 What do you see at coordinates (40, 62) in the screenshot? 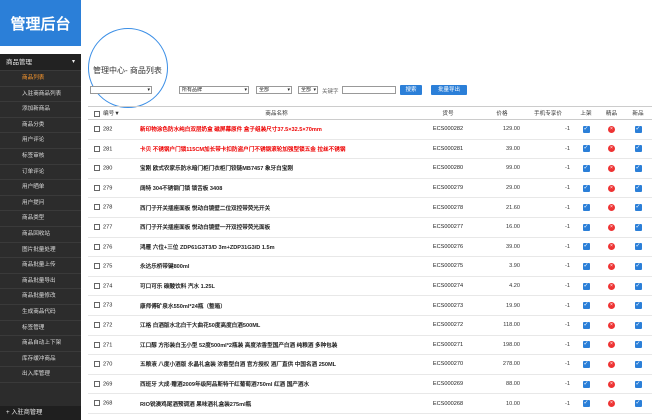
I see `sidebar-section-goods: 商品管理 ▾` at bounding box center [40, 62].